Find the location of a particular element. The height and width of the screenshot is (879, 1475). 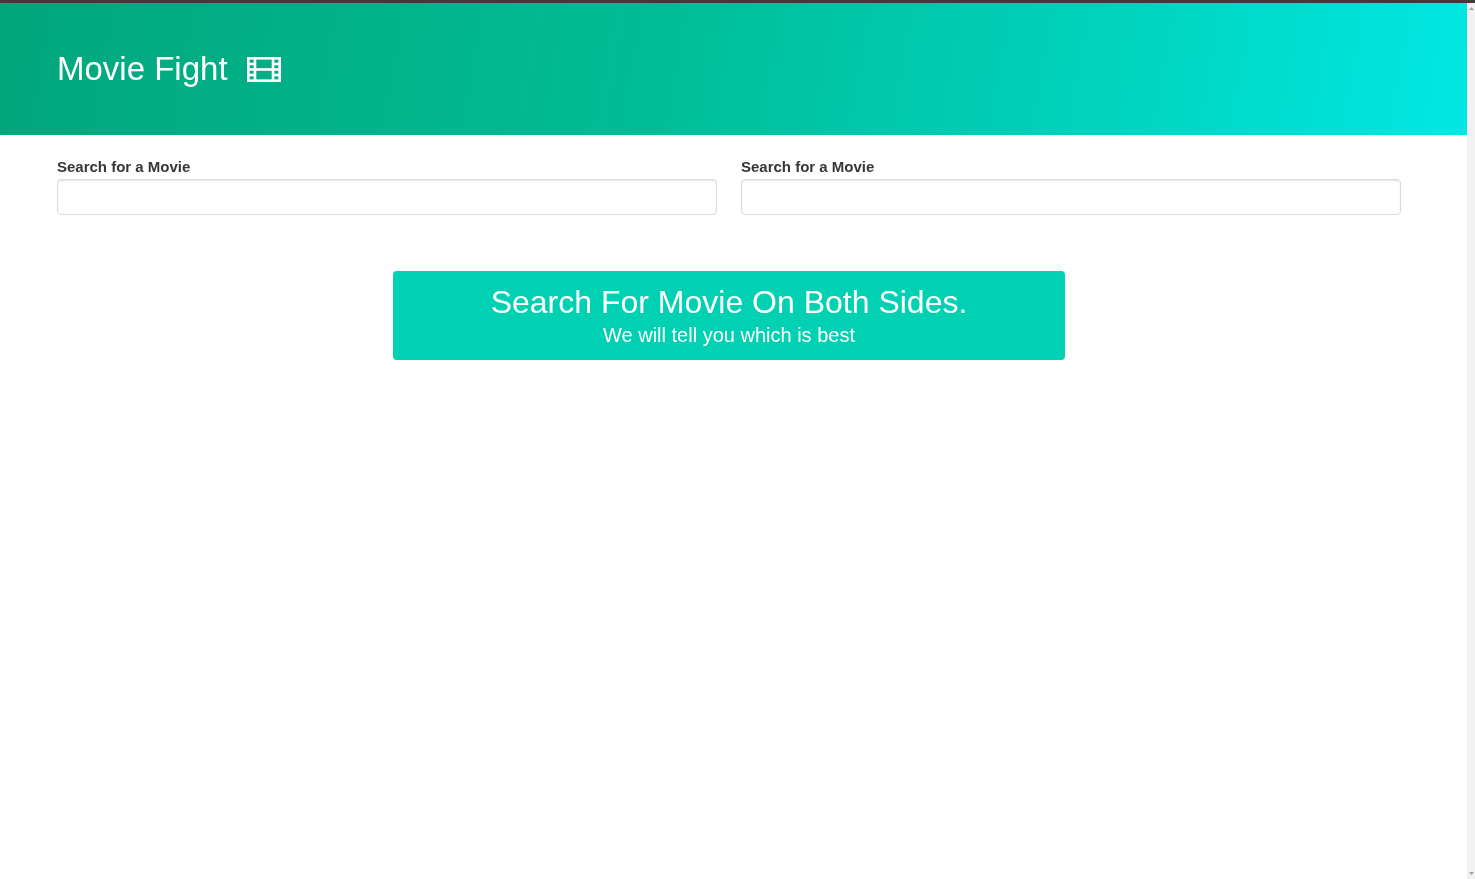

scrollbar is located at coordinates (1471, 441).